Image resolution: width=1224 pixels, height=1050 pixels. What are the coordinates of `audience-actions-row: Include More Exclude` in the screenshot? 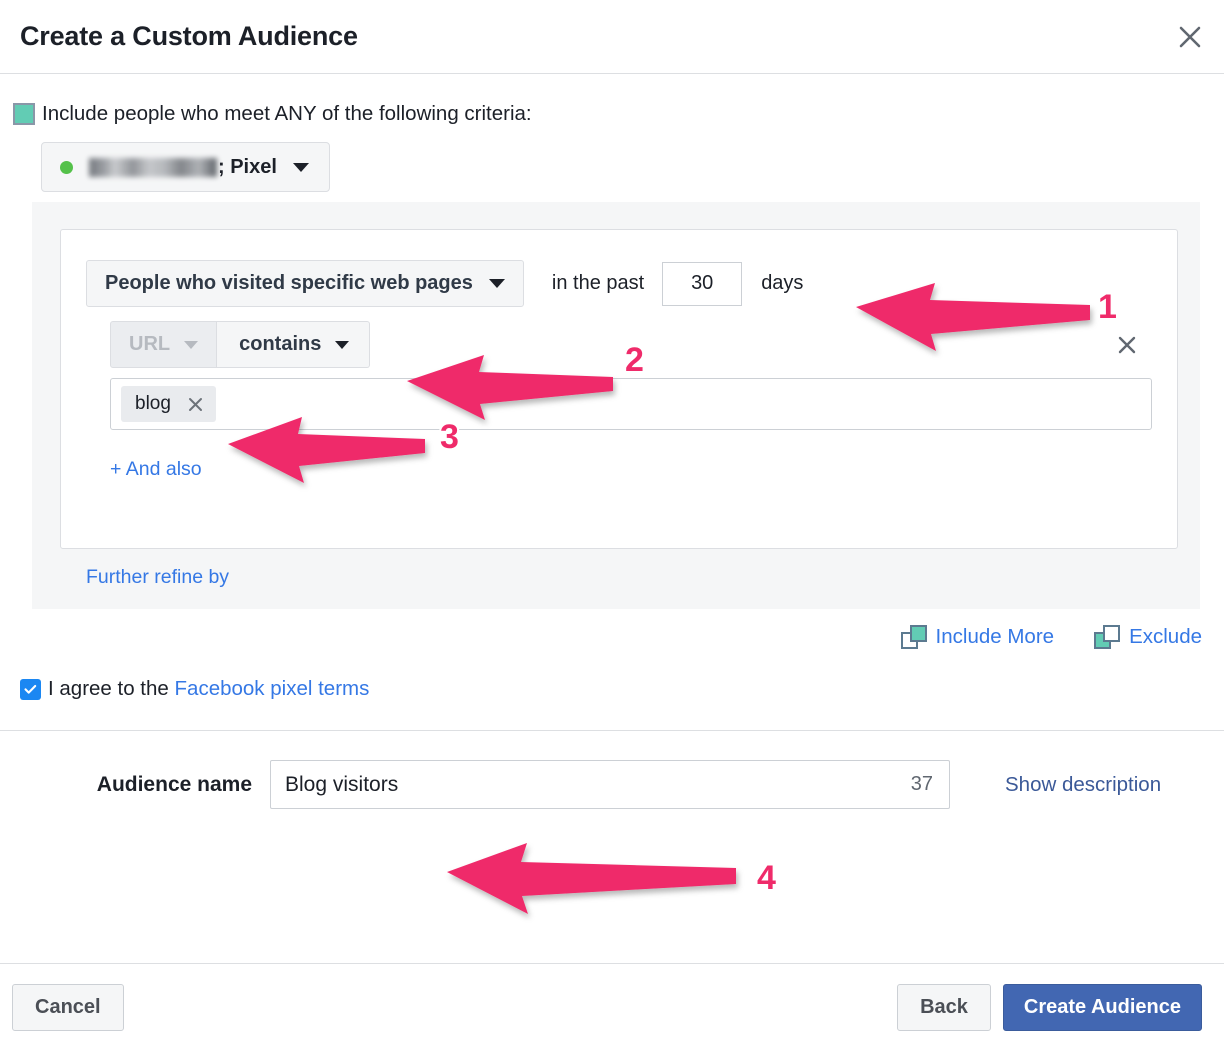 It's located at (612, 629).